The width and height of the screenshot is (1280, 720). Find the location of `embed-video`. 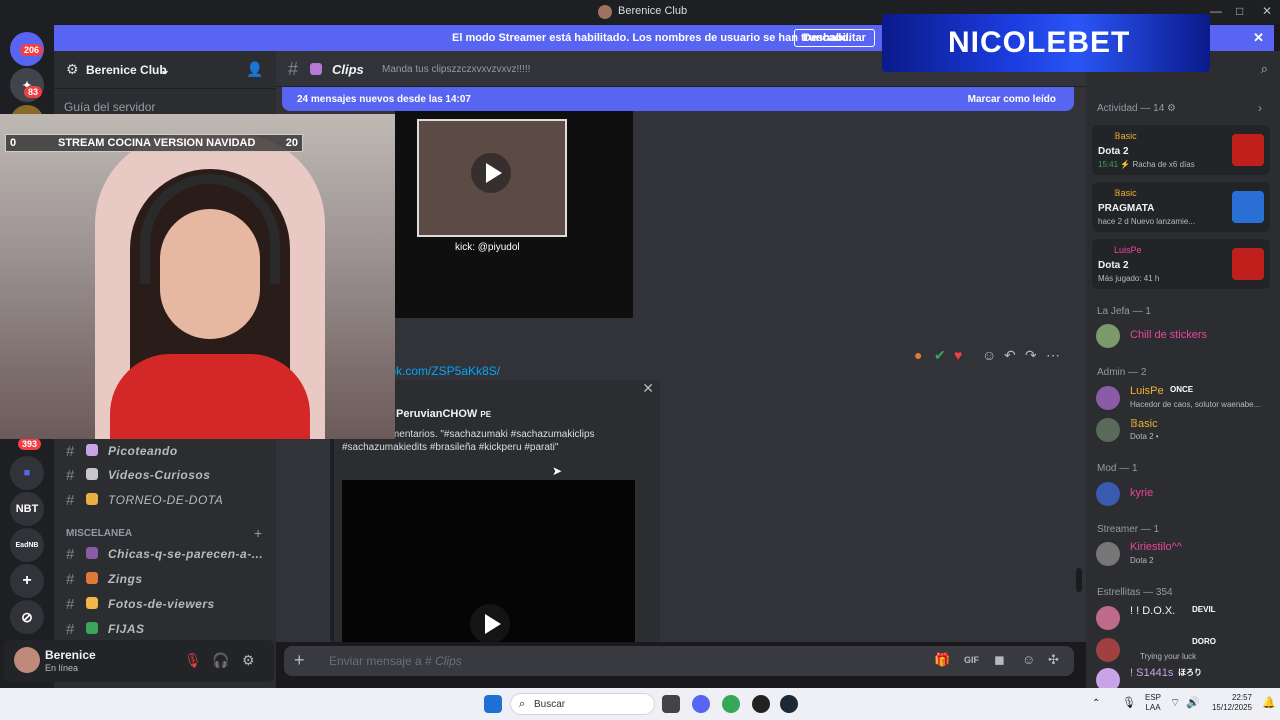

embed-video is located at coordinates (488, 562).